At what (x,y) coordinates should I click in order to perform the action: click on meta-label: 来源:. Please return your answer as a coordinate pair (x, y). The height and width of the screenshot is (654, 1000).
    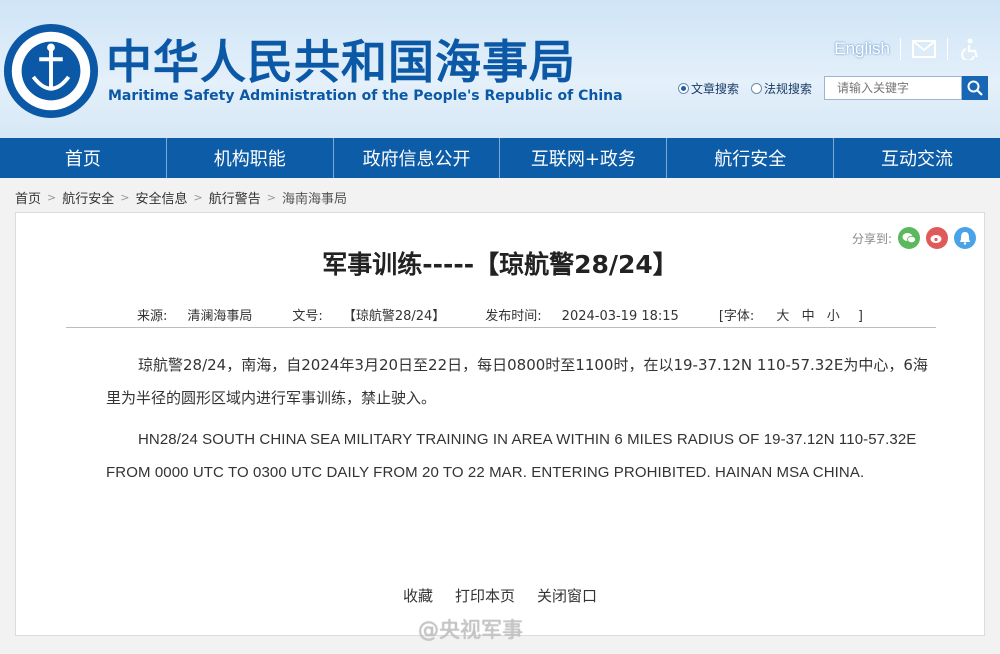
    Looking at the image, I should click on (152, 316).